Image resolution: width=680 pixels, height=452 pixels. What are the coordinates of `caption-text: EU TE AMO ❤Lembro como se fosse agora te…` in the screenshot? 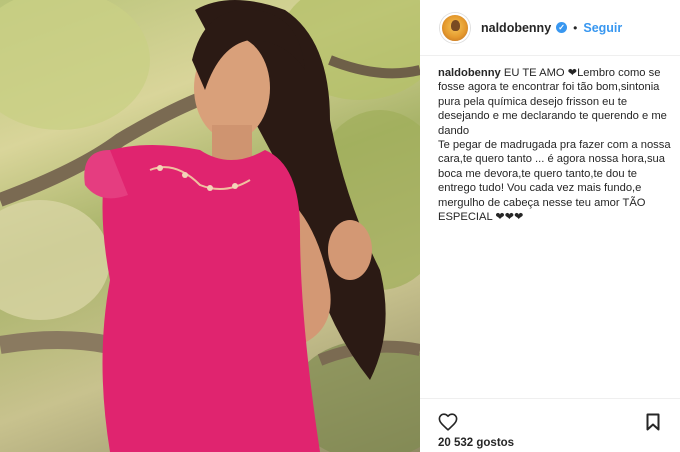 It's located at (554, 145).